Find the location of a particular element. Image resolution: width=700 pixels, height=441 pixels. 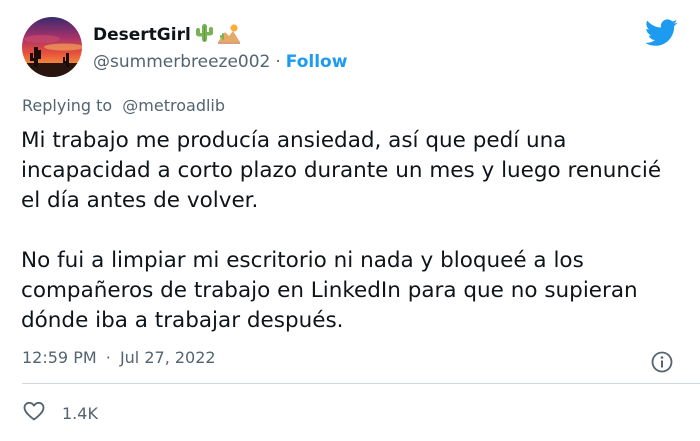

avatar is located at coordinates (52, 47).